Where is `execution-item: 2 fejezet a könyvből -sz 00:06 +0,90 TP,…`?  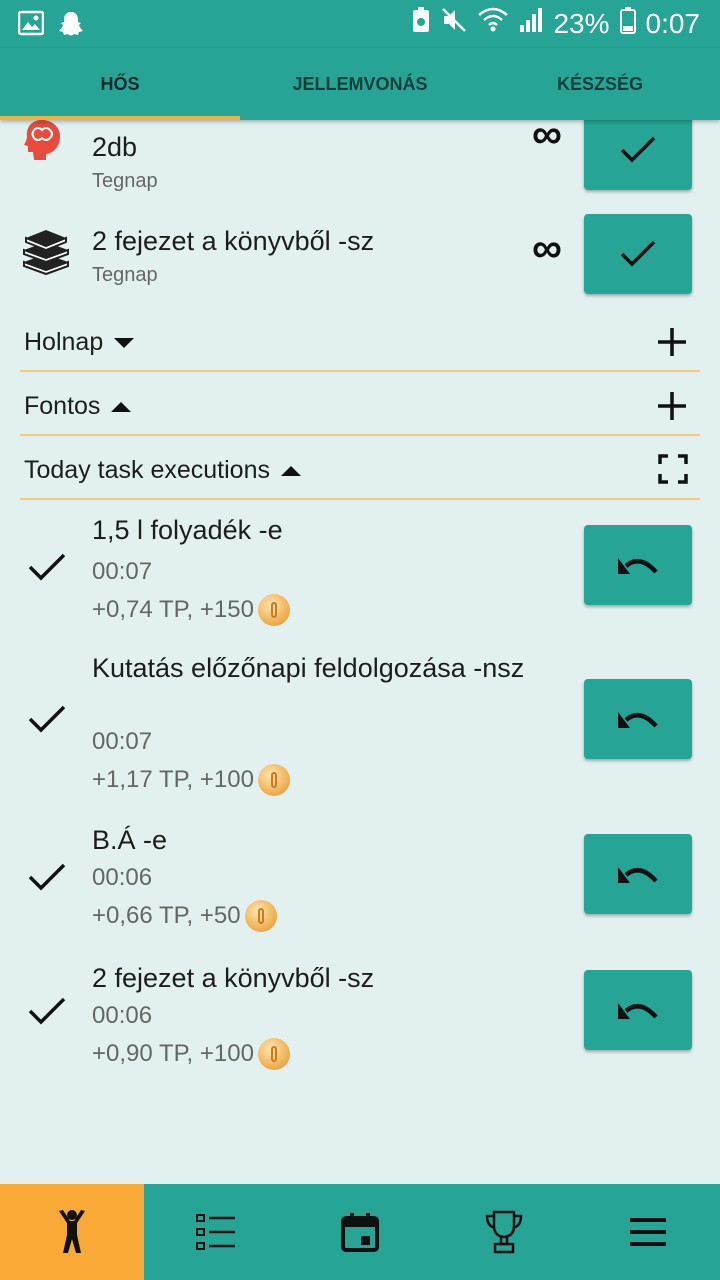
execution-item: 2 fejezet a könyvből -sz 00:06 +0,90 TP,… is located at coordinates (360, 1018).